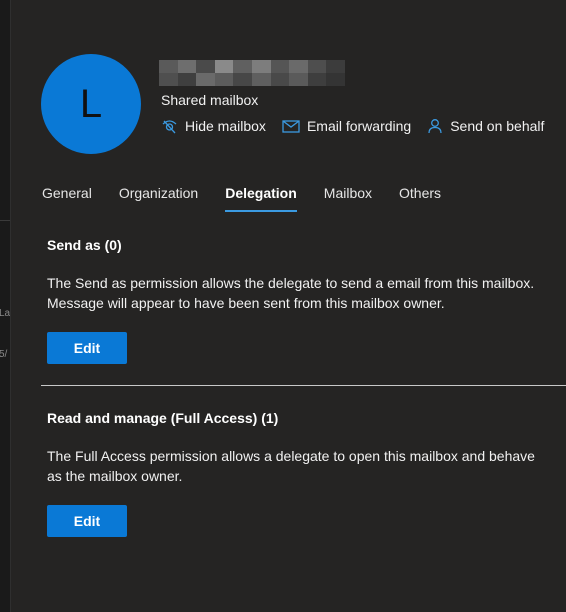 The image size is (566, 612). I want to click on tab-mailbox: Mailbox, so click(348, 197).